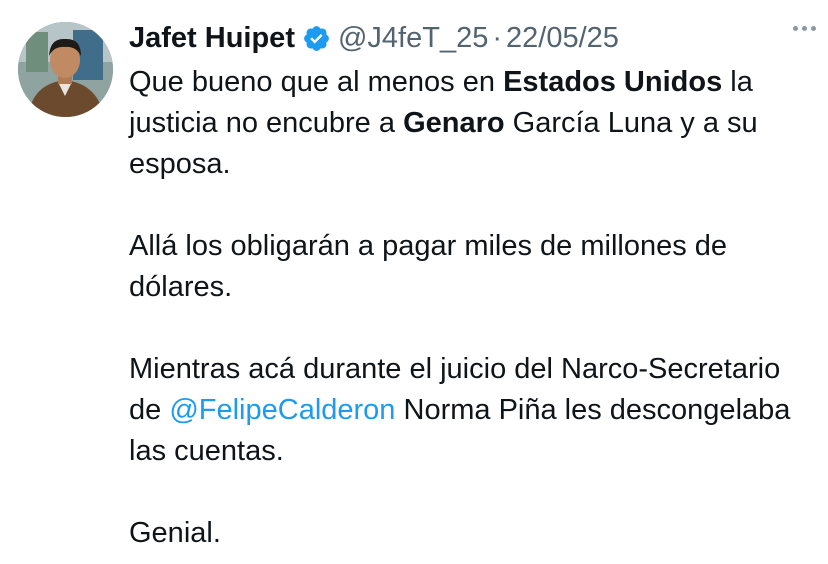  I want to click on tweet-date: 22/05/25, so click(562, 38).